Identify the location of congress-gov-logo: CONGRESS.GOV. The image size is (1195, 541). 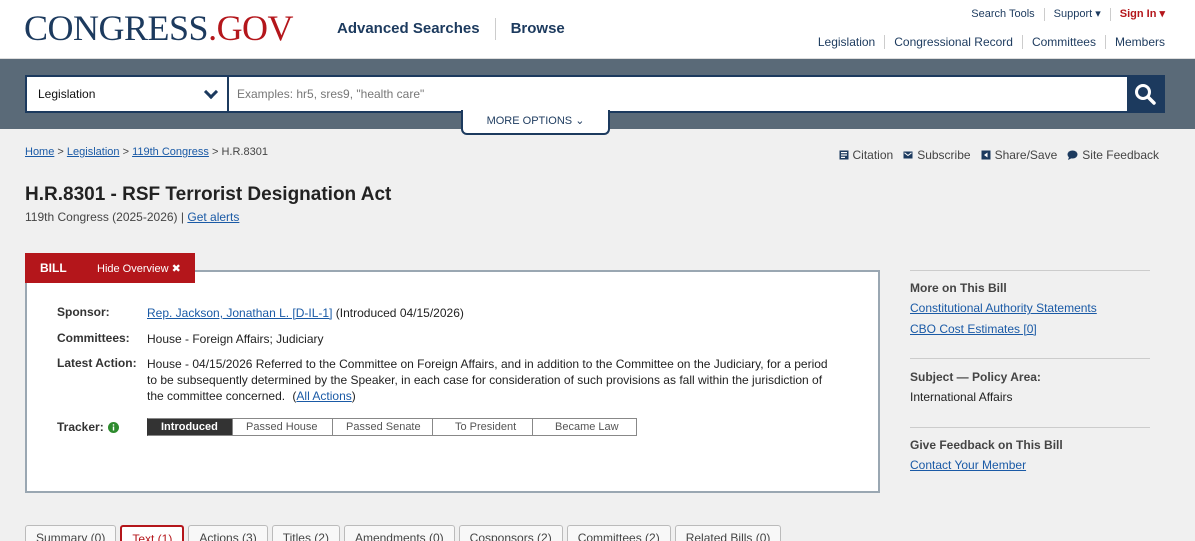
(159, 28).